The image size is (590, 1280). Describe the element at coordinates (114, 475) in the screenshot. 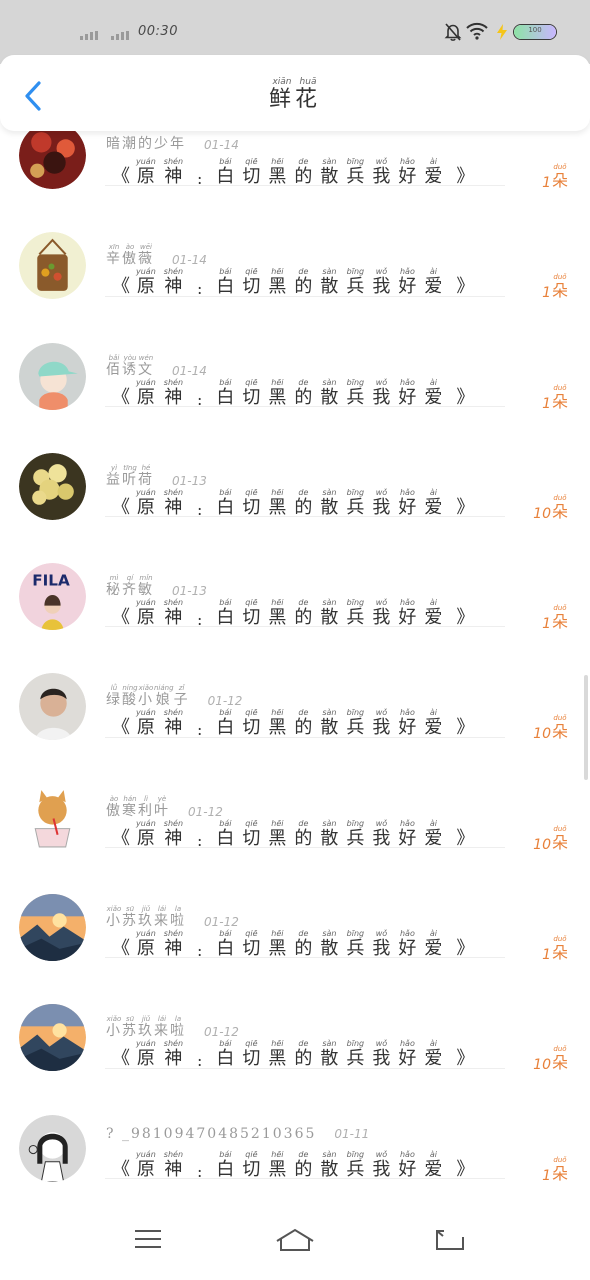

I see `username-char: 益yì` at that location.